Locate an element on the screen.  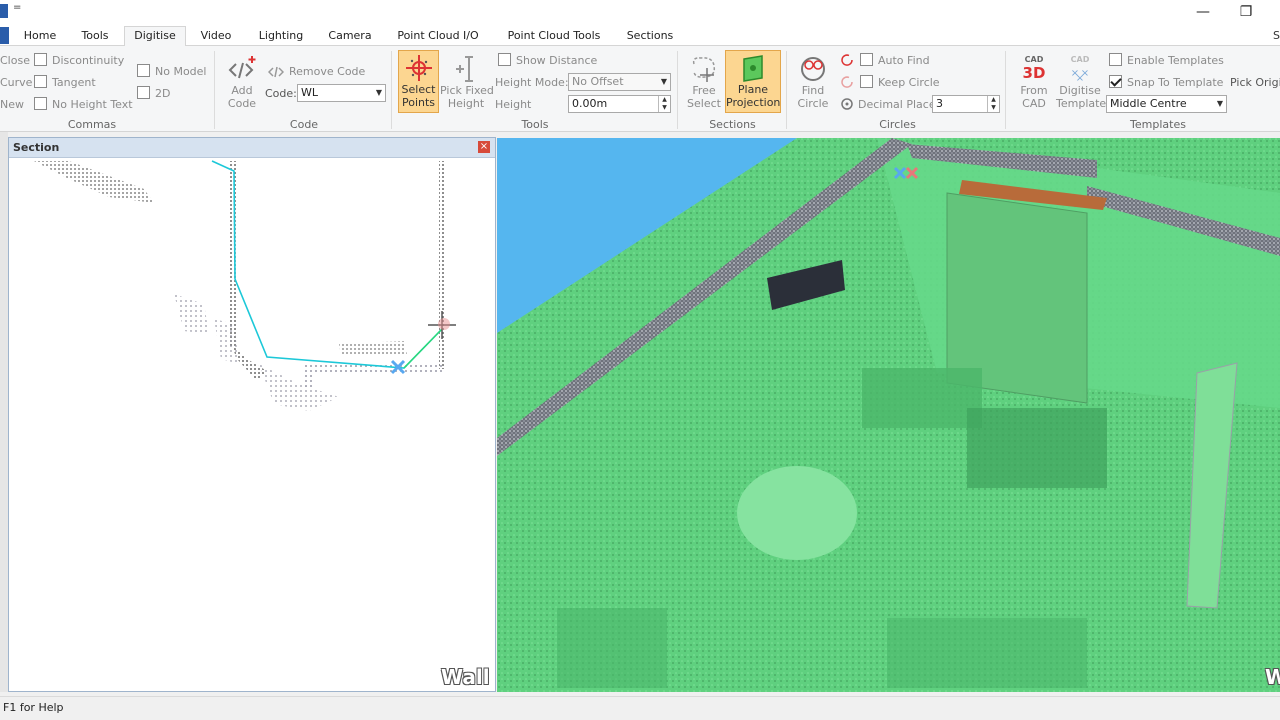
quick-access-dropdown-icon: = is located at coordinates (17, 7).